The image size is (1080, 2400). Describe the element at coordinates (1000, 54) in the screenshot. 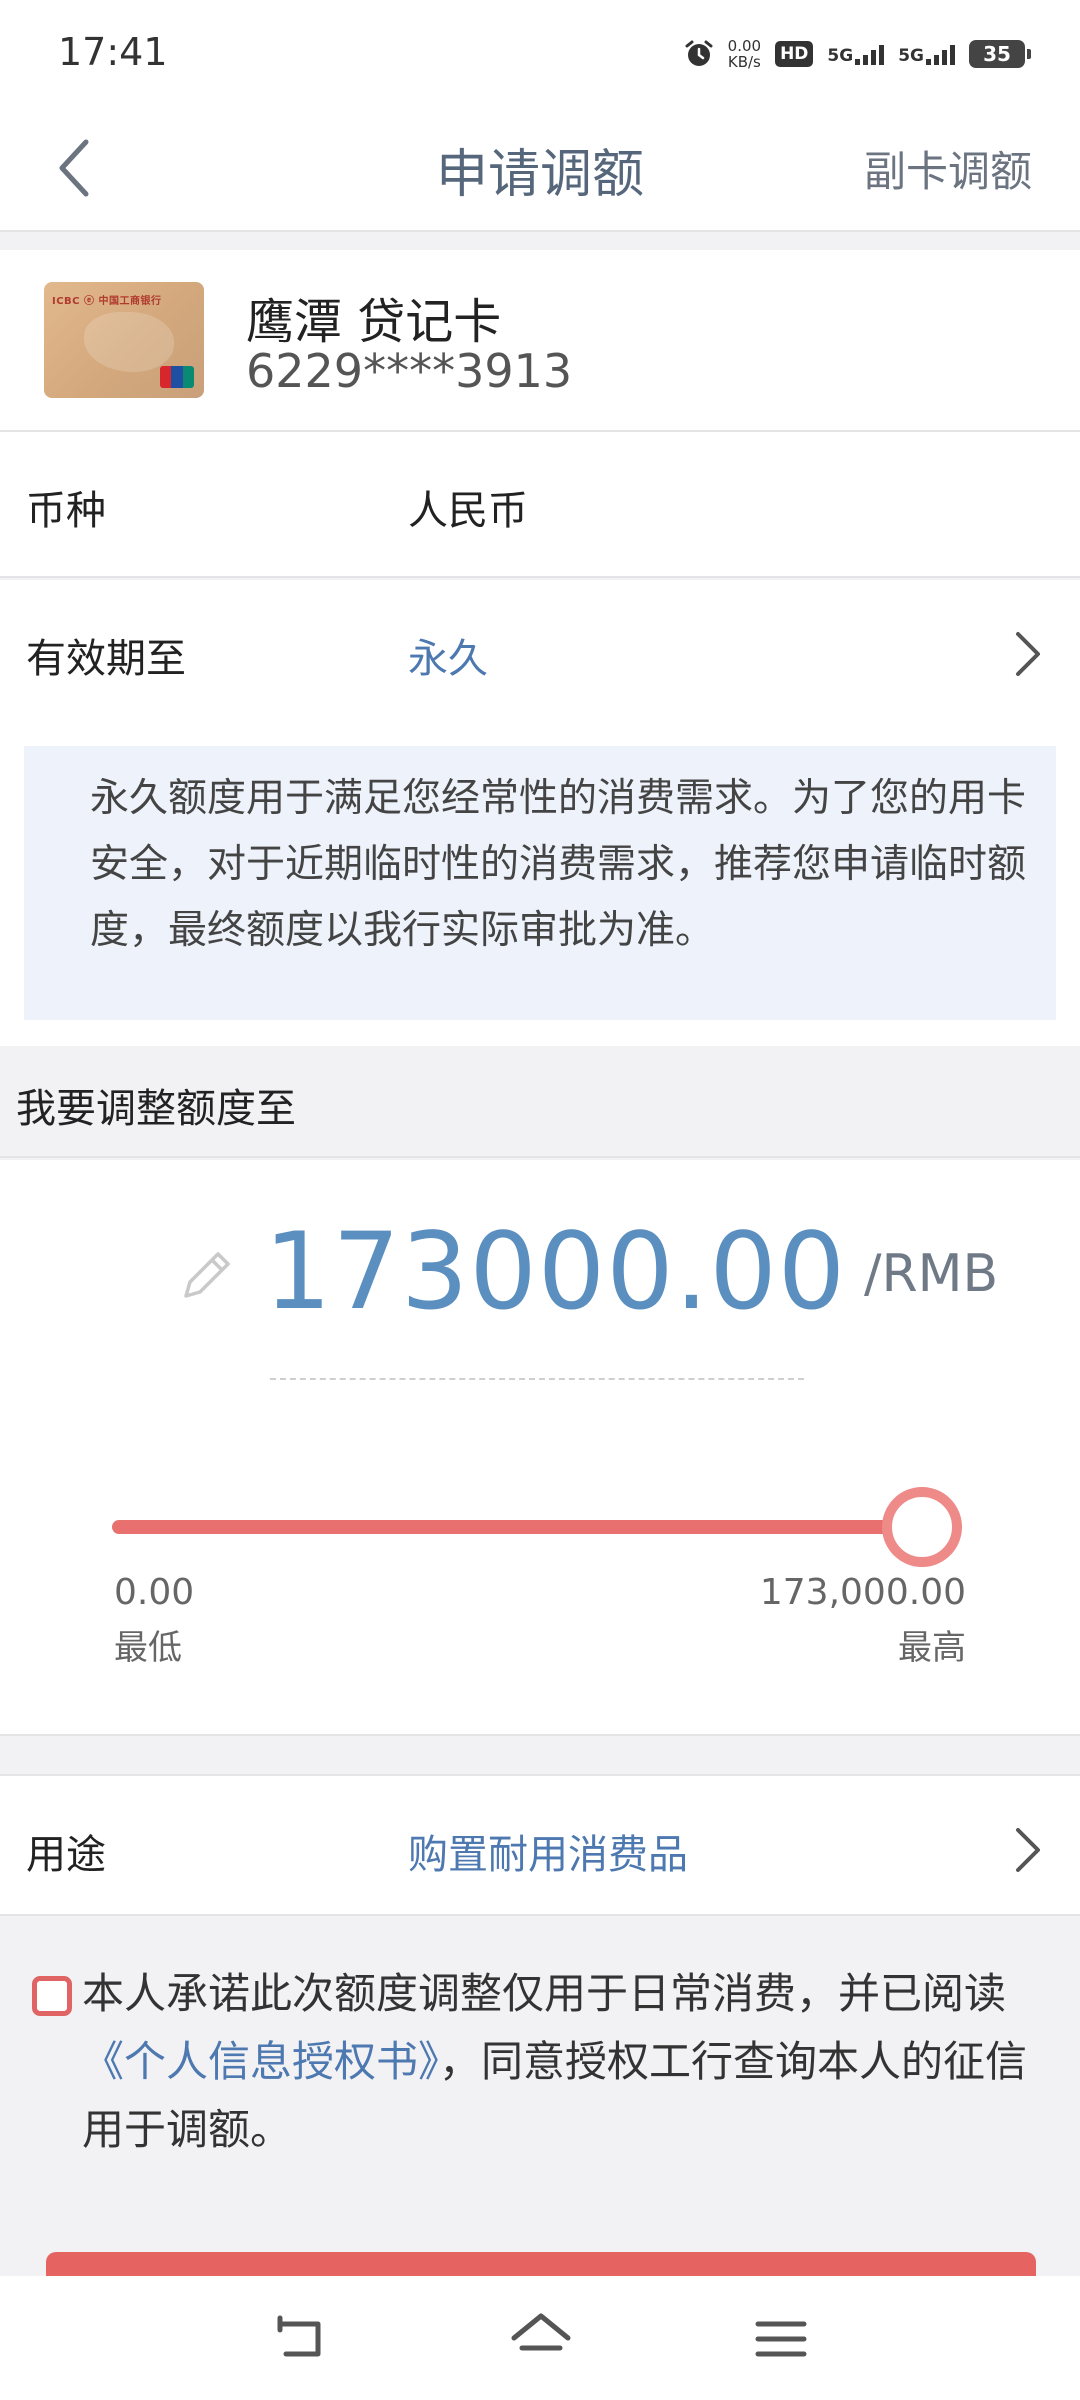

I see `battery-indicator: 35` at that location.